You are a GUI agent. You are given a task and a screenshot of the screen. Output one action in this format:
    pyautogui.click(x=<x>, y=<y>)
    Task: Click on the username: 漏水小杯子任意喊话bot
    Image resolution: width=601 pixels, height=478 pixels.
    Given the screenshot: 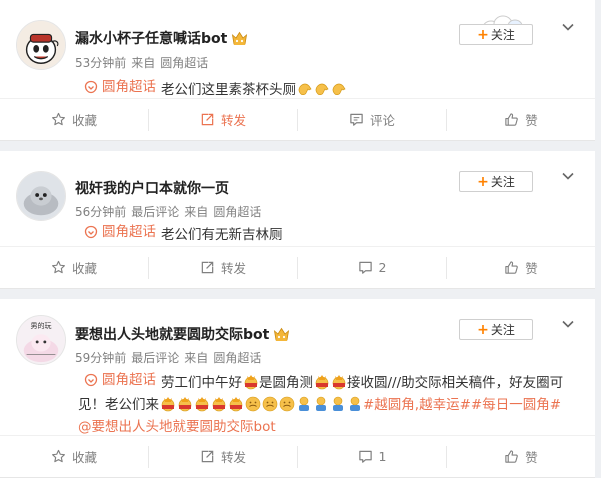 What is the action you would take?
    pyautogui.click(x=161, y=38)
    